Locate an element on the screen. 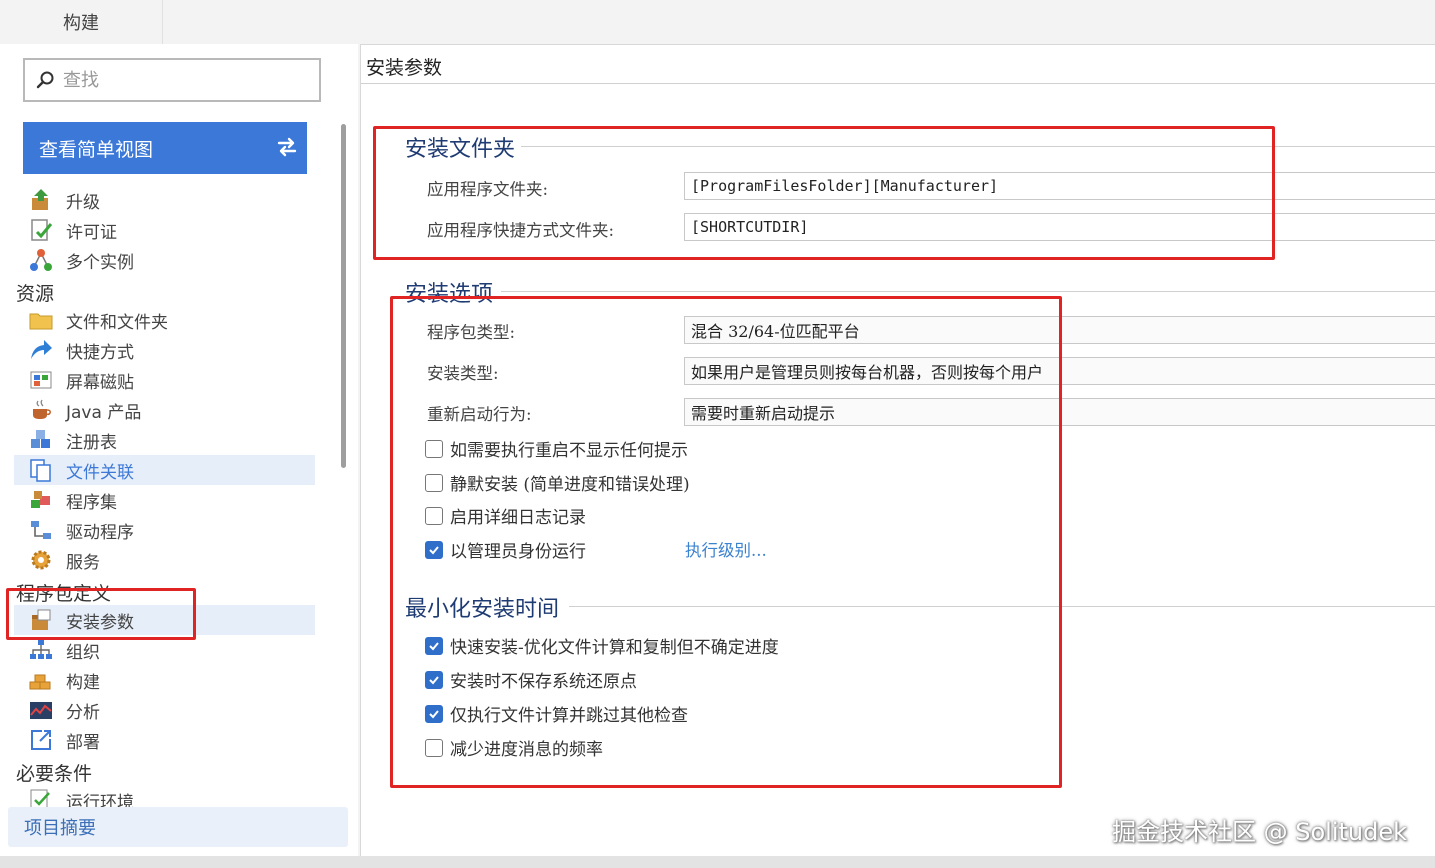 The image size is (1435, 868). page-title: 安装参数 is located at coordinates (404, 68).